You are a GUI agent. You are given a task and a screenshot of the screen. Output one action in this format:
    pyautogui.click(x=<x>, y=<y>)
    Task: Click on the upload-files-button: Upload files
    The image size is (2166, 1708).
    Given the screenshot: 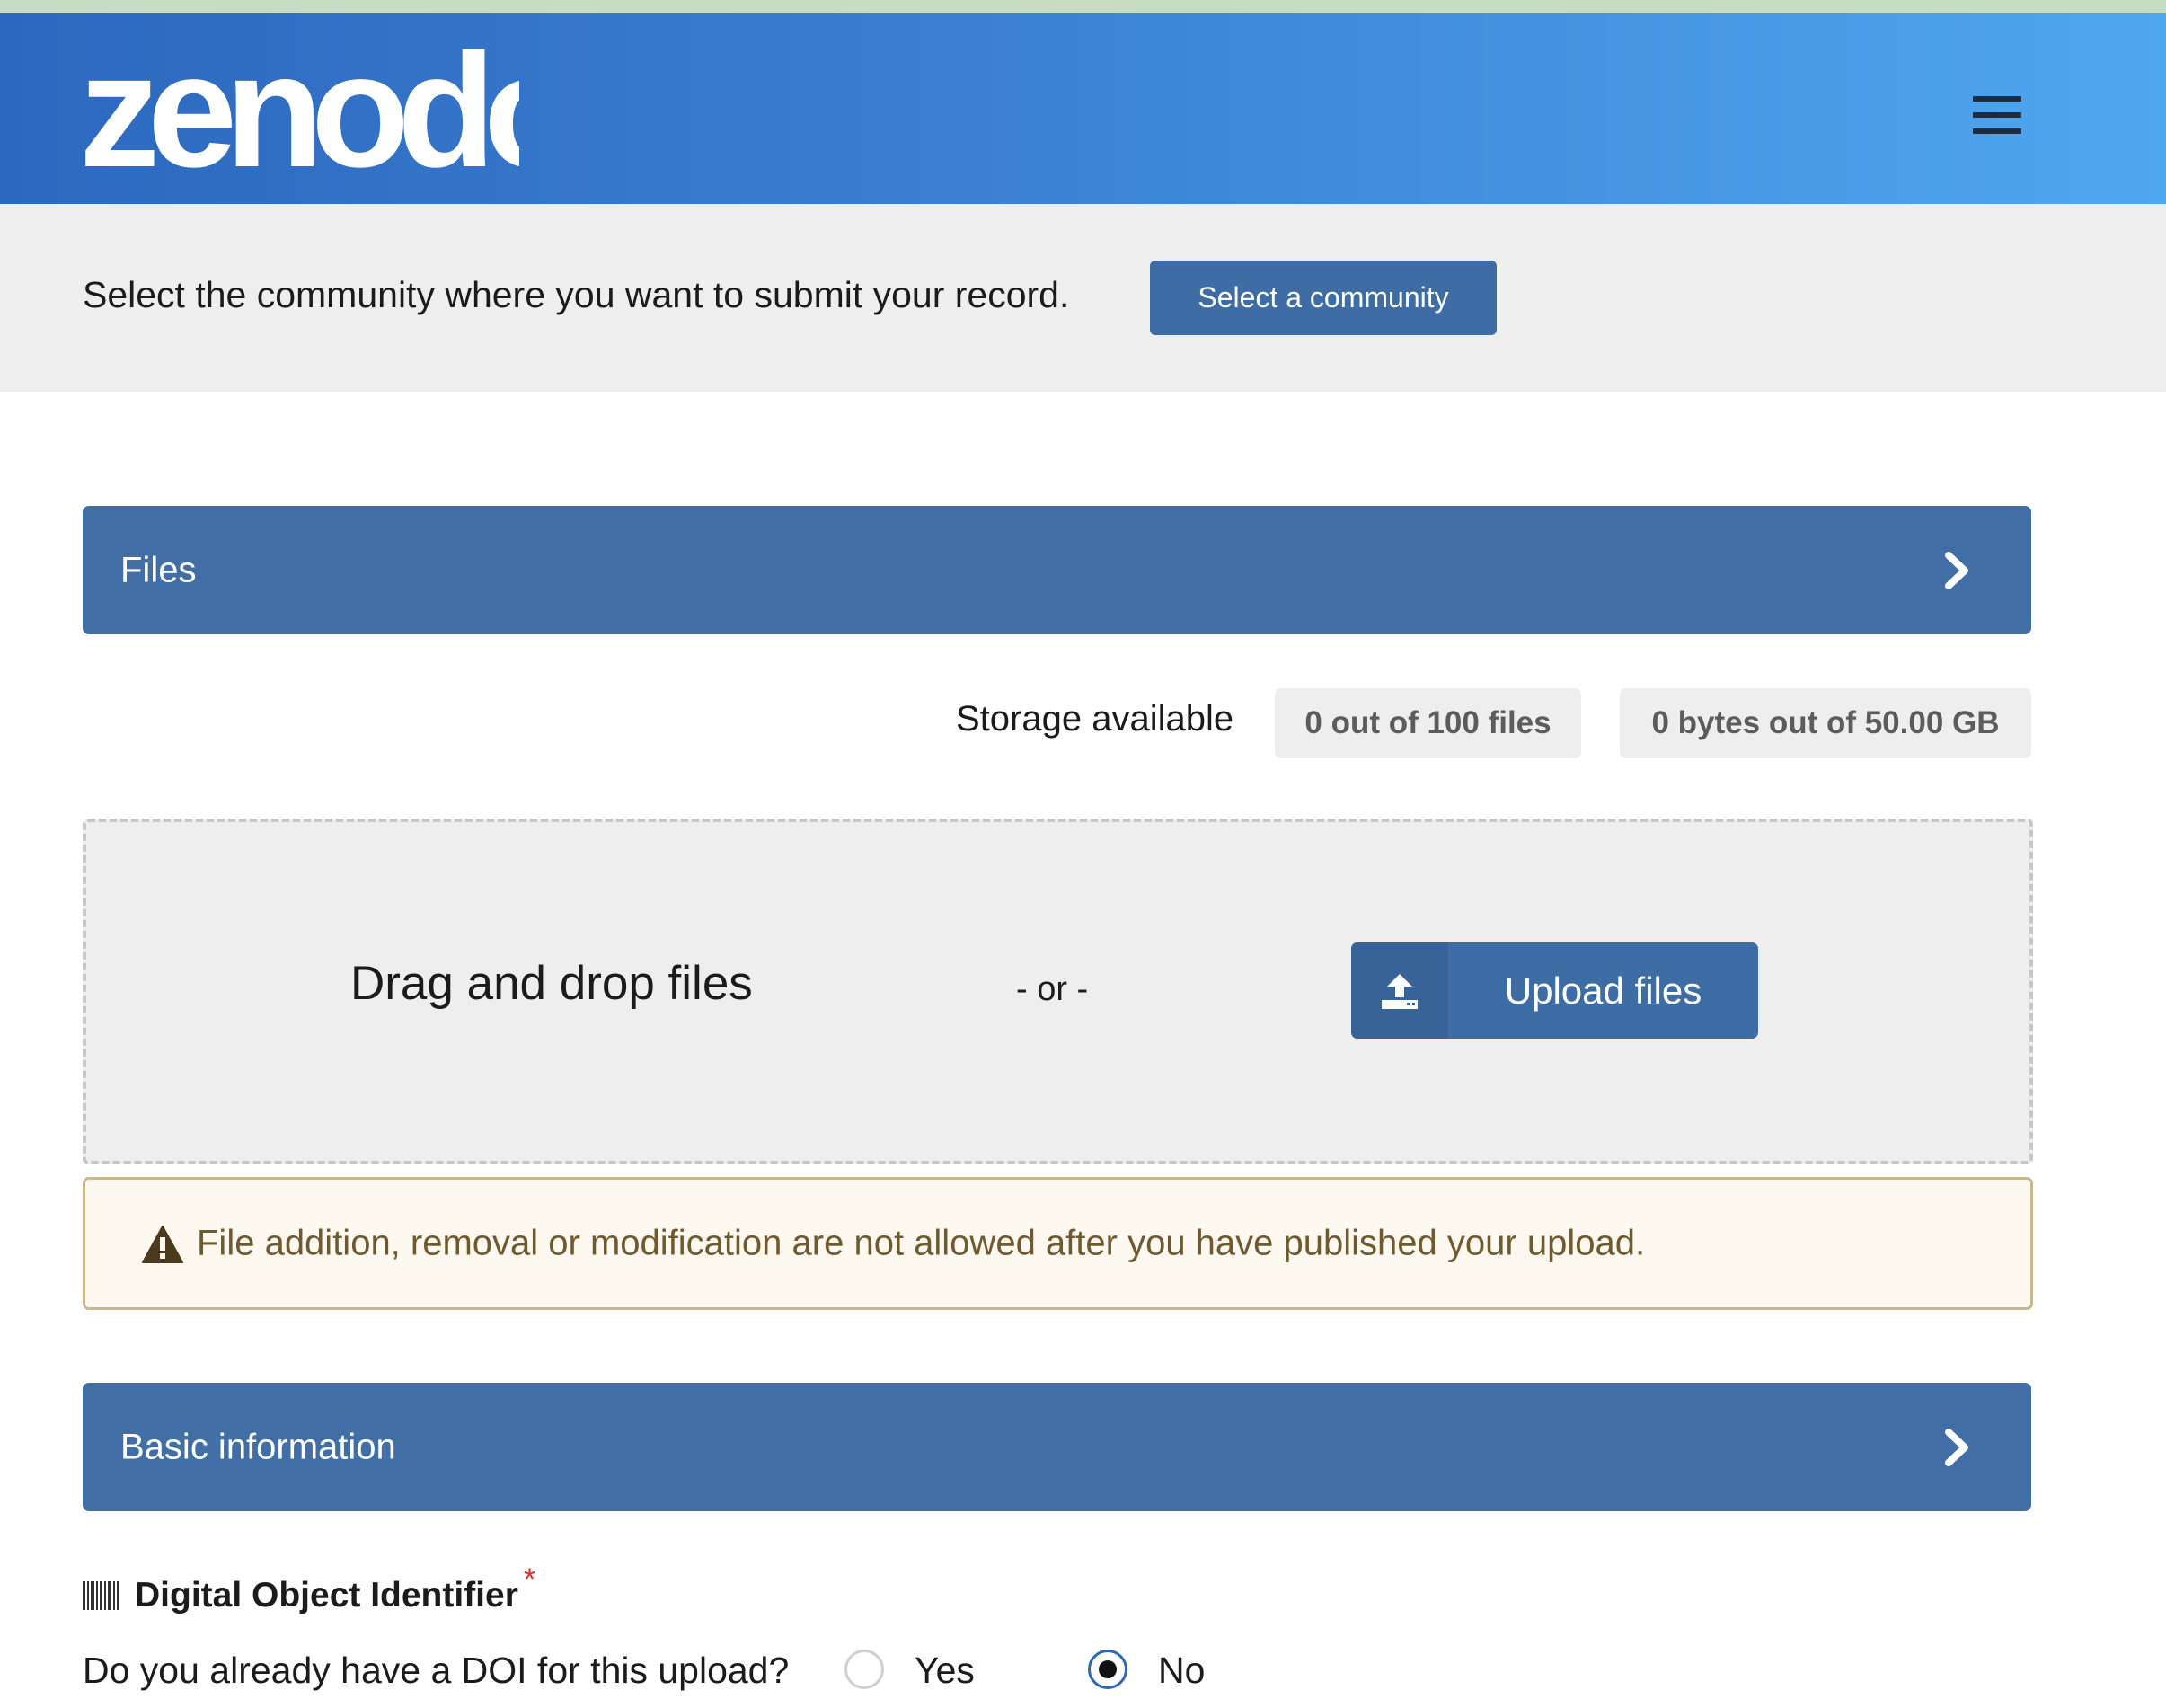 What is the action you would take?
    pyautogui.click(x=1554, y=990)
    